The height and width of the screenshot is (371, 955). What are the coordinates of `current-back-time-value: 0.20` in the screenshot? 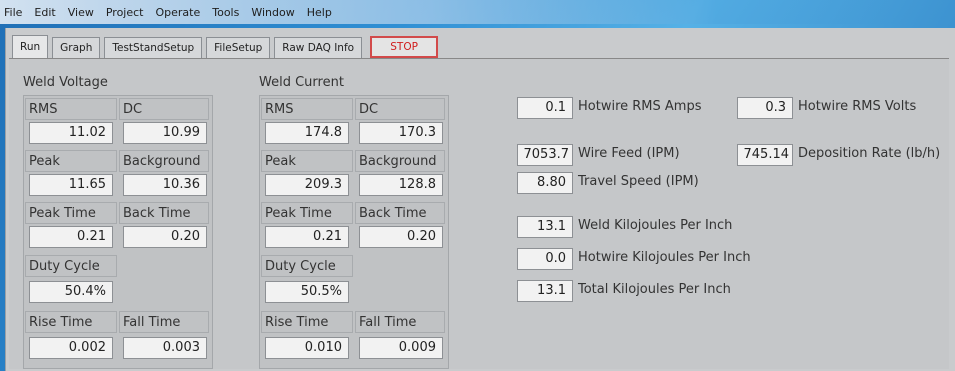 It's located at (401, 237).